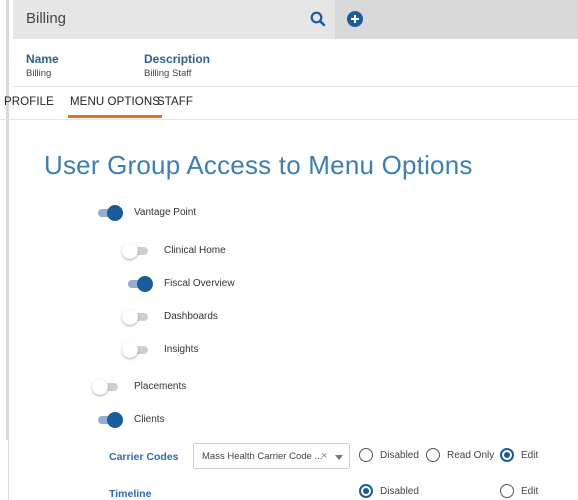 This screenshot has width=578, height=500. I want to click on clear-icon: ×, so click(324, 456).